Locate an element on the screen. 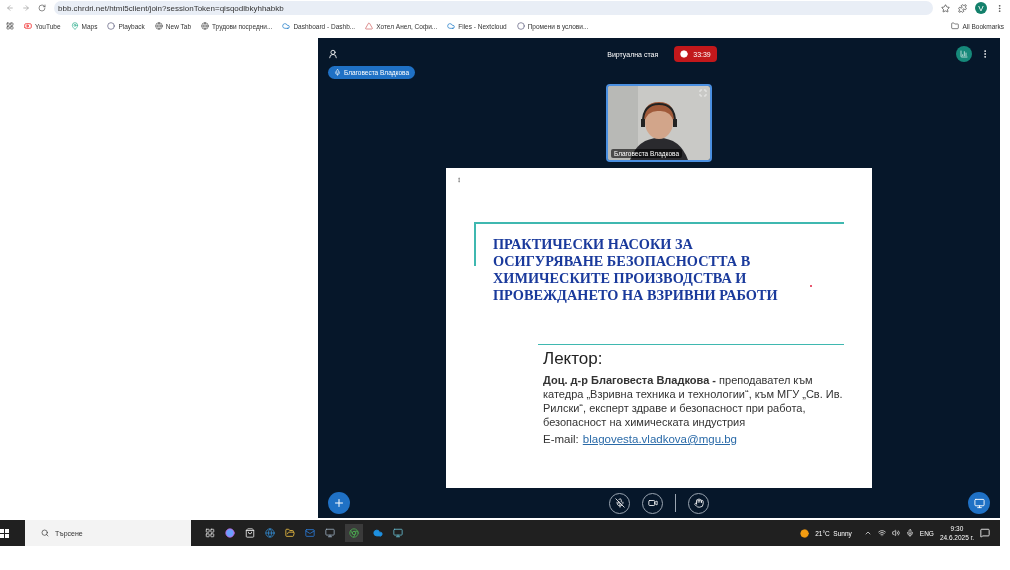 The image size is (1010, 570). users-icon is located at coordinates (333, 54).